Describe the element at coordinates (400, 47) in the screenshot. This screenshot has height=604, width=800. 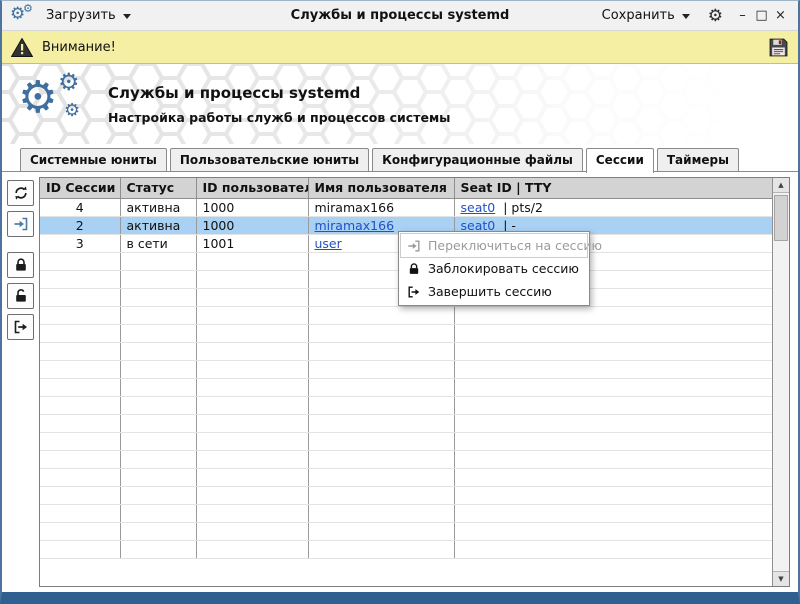
I see `warning-bar: Внимание!` at that location.